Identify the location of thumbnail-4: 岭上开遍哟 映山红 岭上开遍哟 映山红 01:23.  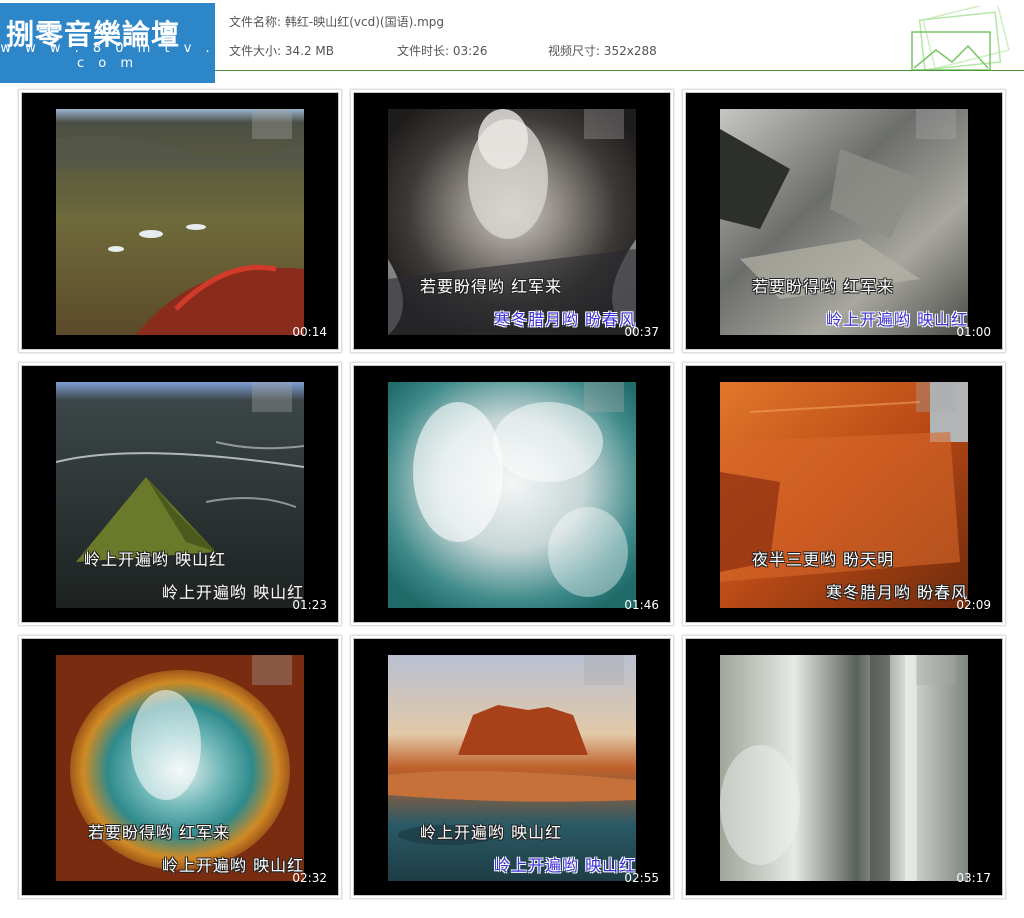
(180, 494).